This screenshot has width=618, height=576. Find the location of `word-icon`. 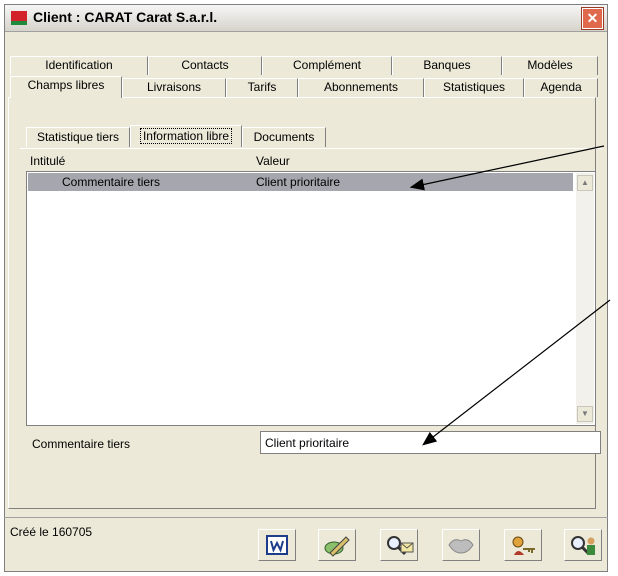

word-icon is located at coordinates (277, 545).